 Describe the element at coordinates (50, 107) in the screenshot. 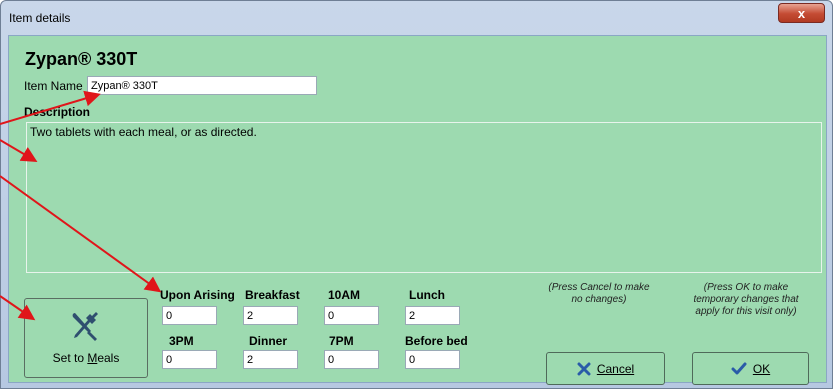

I see `arrow-to-item-name` at that location.